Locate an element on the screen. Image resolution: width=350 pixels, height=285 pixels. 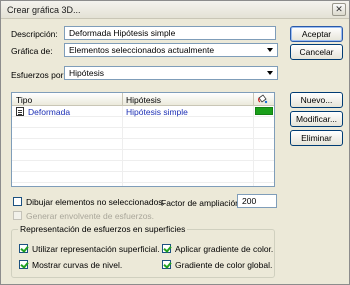
row-tipo: Deformada is located at coordinates (49, 112).